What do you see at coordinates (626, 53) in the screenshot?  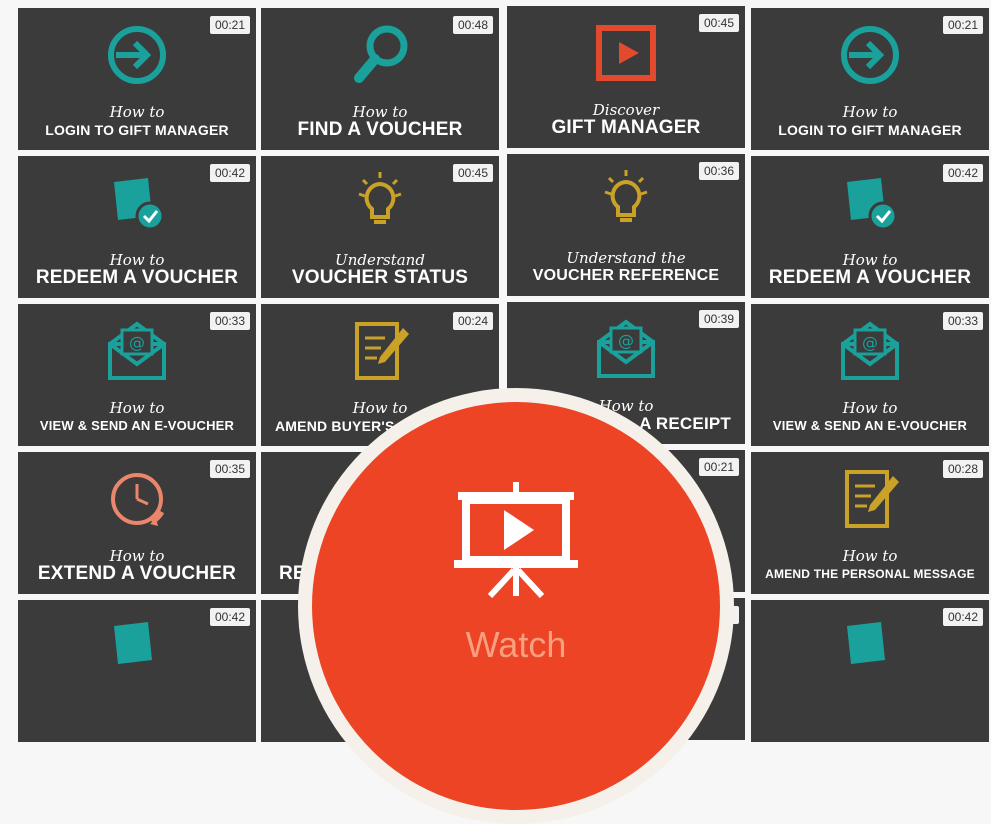 I see `play-icon` at bounding box center [626, 53].